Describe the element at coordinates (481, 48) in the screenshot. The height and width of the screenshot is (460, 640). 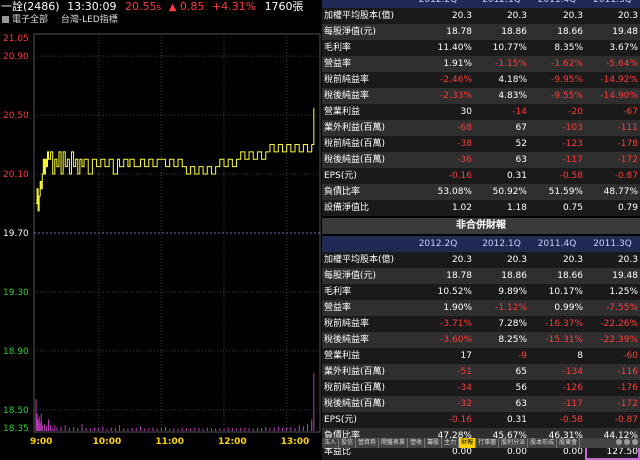
I see `table-row: 毛利率 11.40% 10.77% 8.35% 3.67%` at that location.